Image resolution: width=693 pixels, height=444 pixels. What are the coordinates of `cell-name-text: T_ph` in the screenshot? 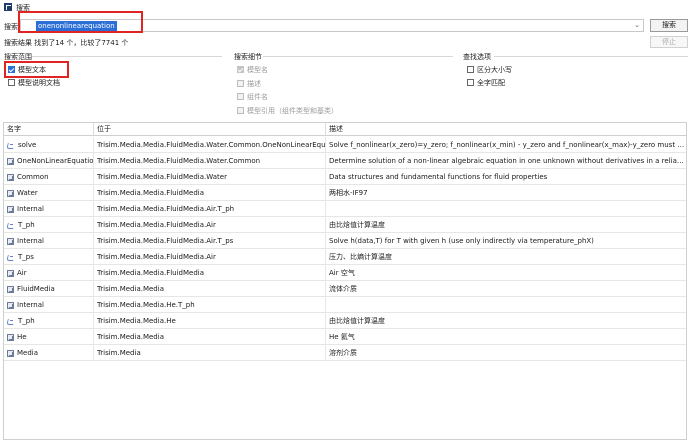 It's located at (26, 225).